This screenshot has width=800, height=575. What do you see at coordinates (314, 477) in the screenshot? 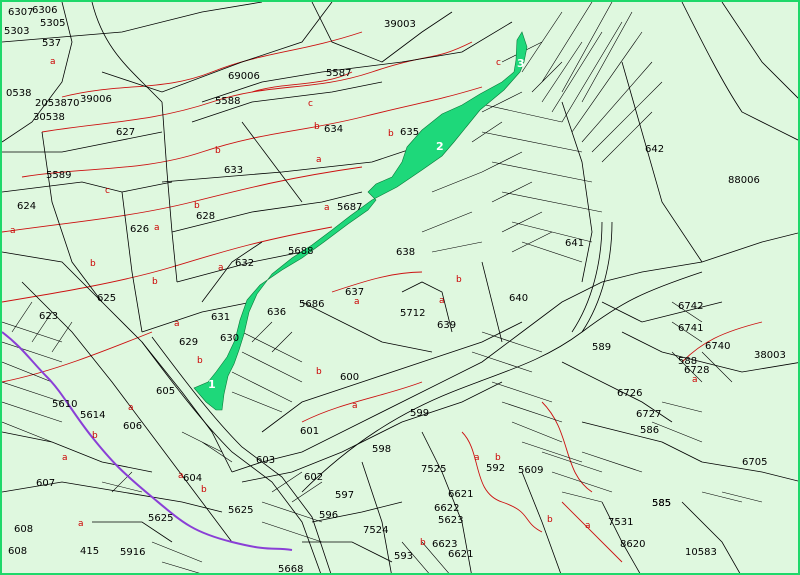
I see `parcel-label: 602` at bounding box center [314, 477].